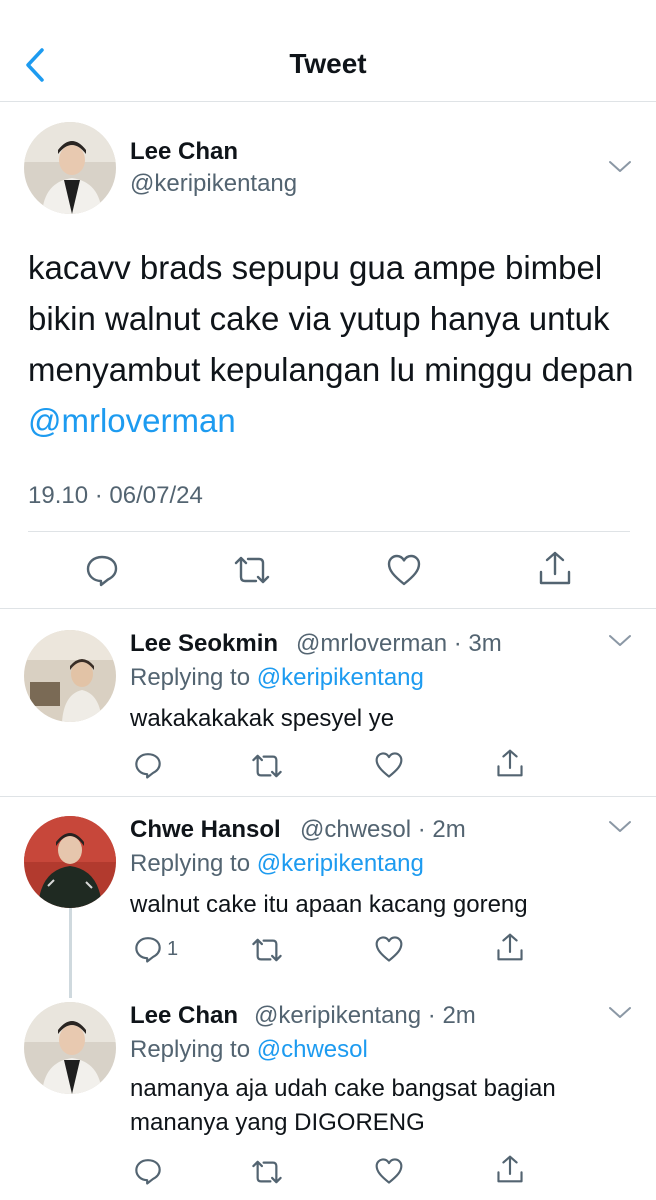 This screenshot has height=1200, width=656. I want to click on author-handle: @keripikentang, so click(213, 184).